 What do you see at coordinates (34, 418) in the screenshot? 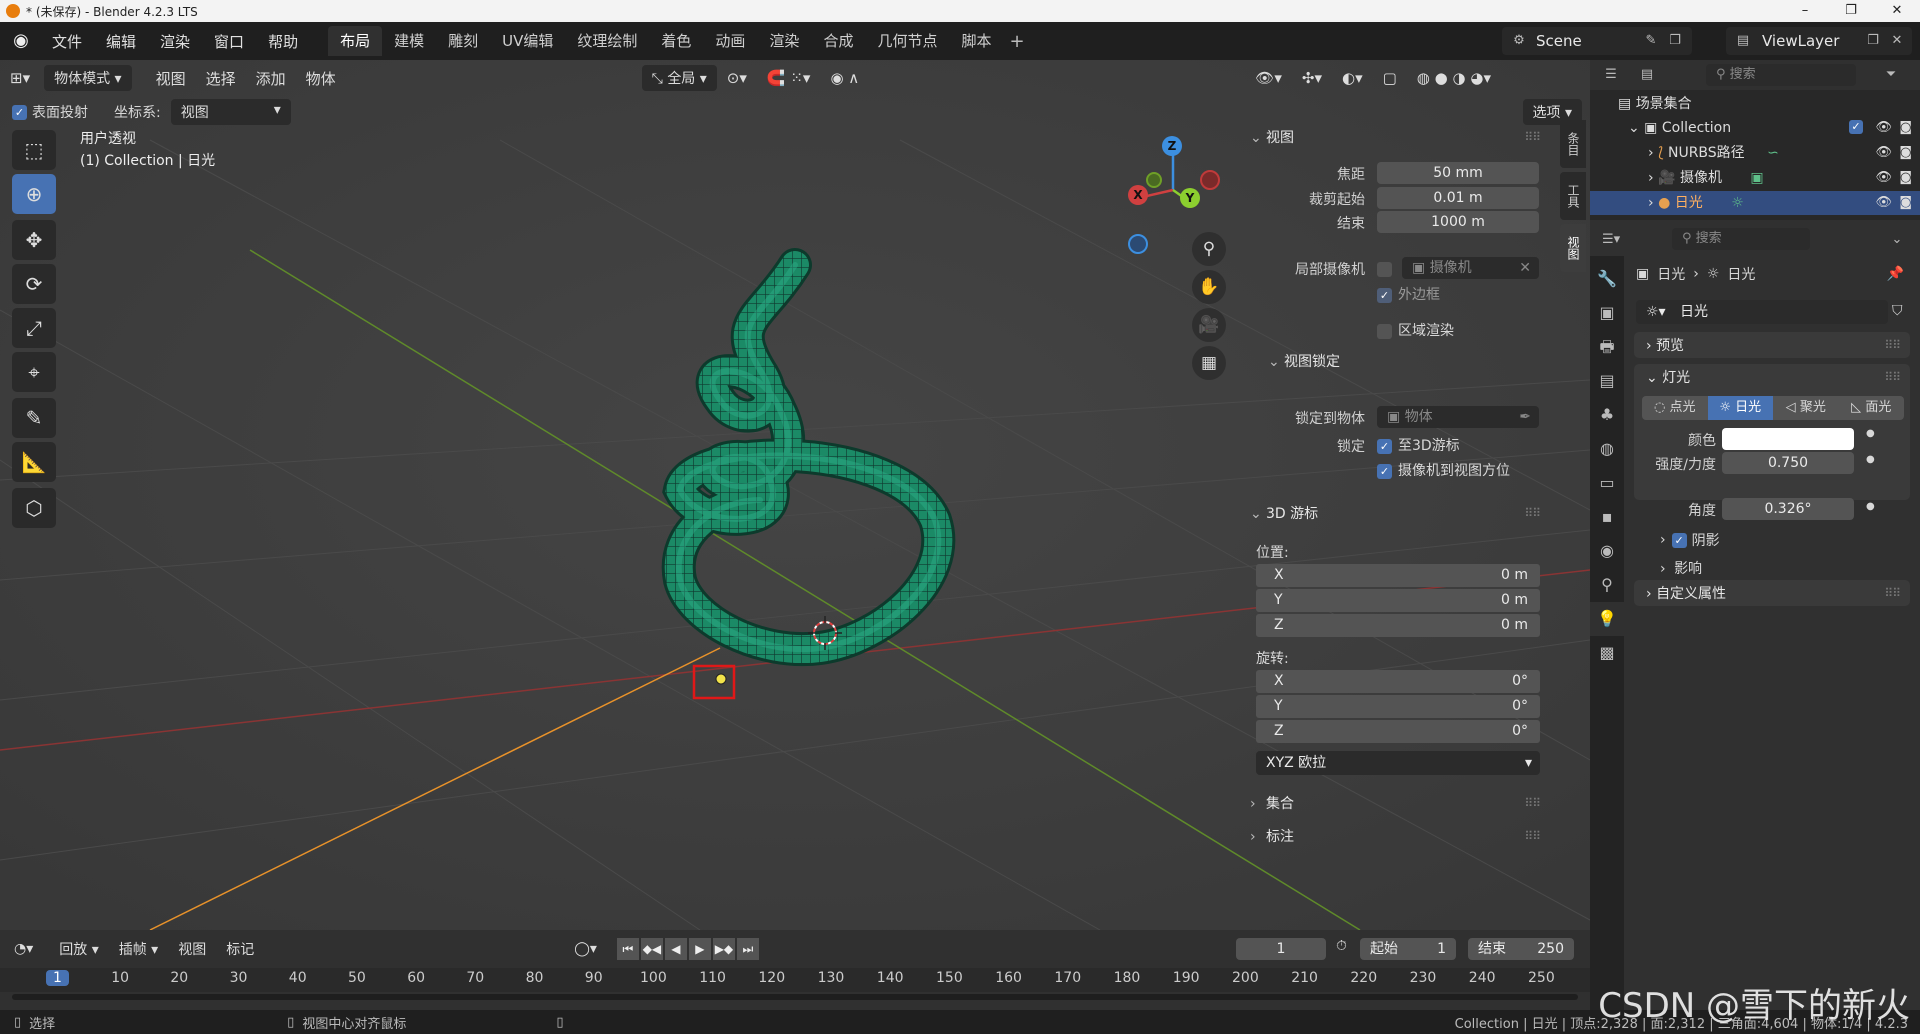
I see `annotate-tool: ✎` at bounding box center [34, 418].